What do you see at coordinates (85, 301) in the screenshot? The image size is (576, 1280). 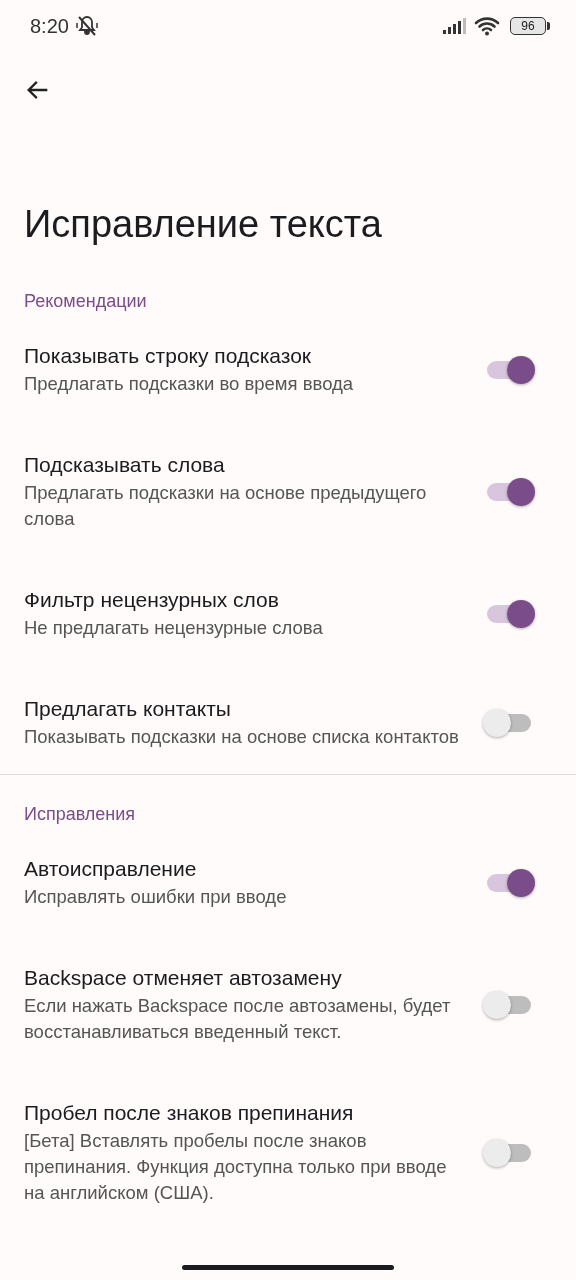 I see `section-header: Рекомендации` at bounding box center [85, 301].